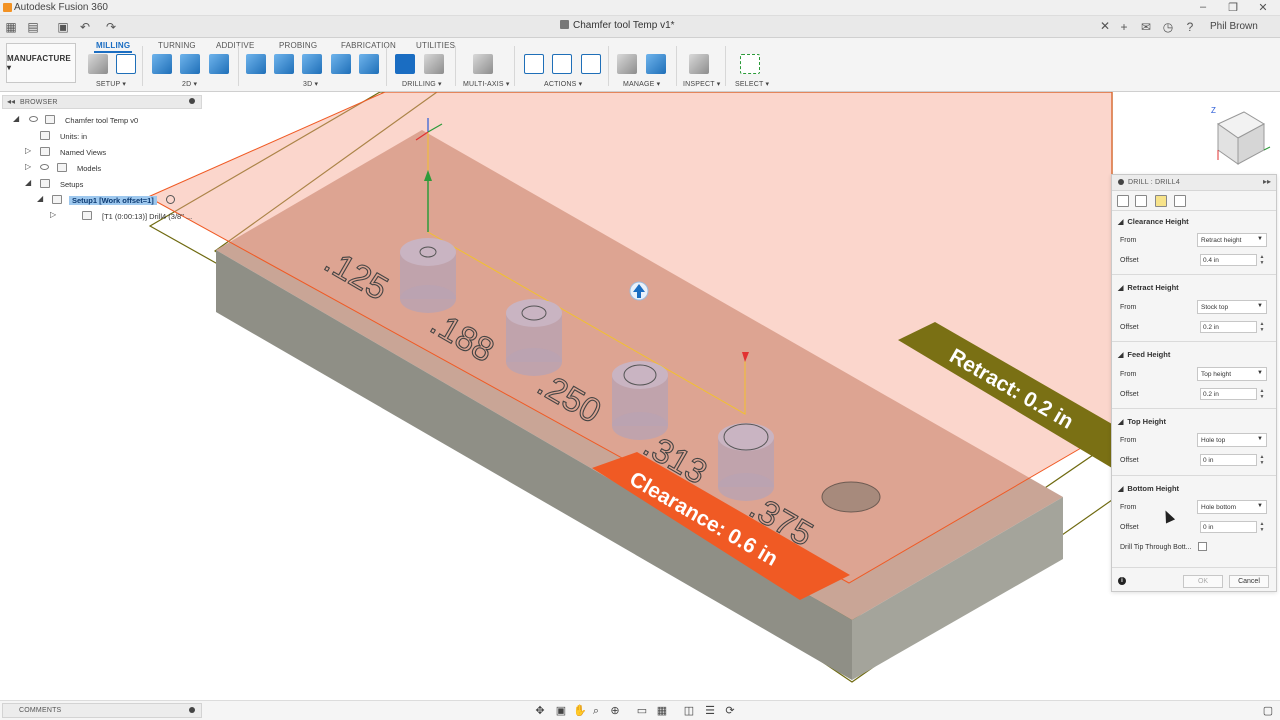 This screenshot has width=1280, height=720. Describe the element at coordinates (1232, 374) in the screenshot. I see `feed-from-select: Top height ▼` at that location.